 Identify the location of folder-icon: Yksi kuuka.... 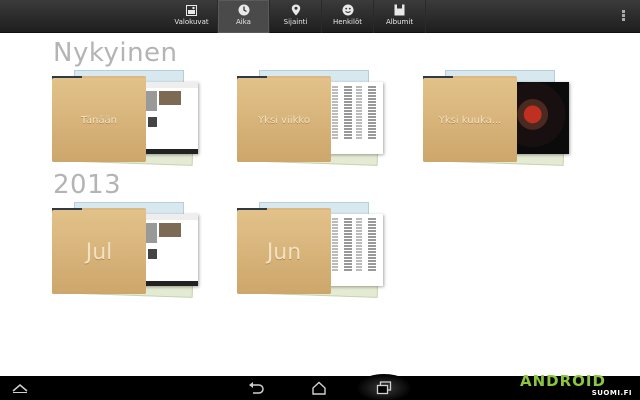
(470, 120).